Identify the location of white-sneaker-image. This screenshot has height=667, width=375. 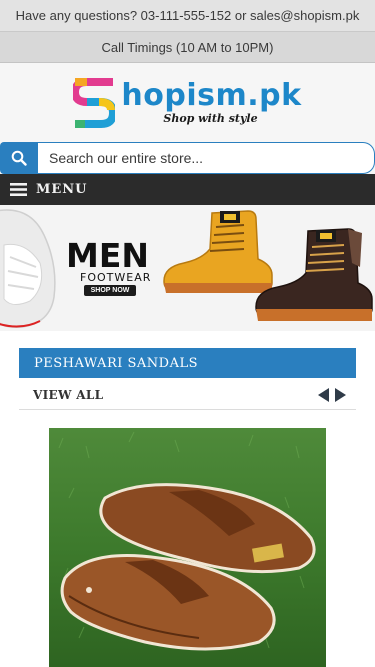
(28, 268).